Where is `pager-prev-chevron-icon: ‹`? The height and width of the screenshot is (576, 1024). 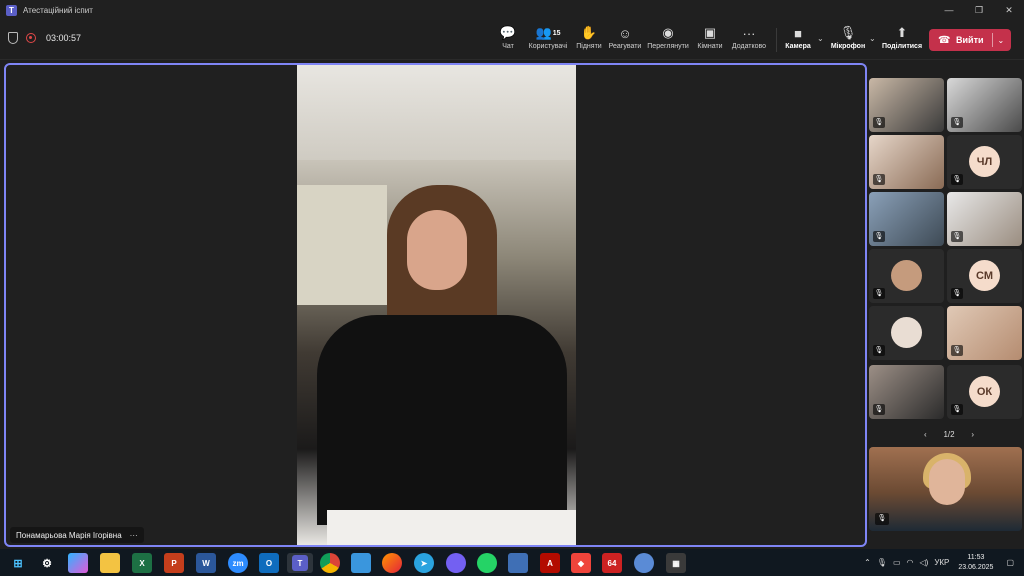
pager-prev-chevron-icon: ‹ is located at coordinates (925, 434).